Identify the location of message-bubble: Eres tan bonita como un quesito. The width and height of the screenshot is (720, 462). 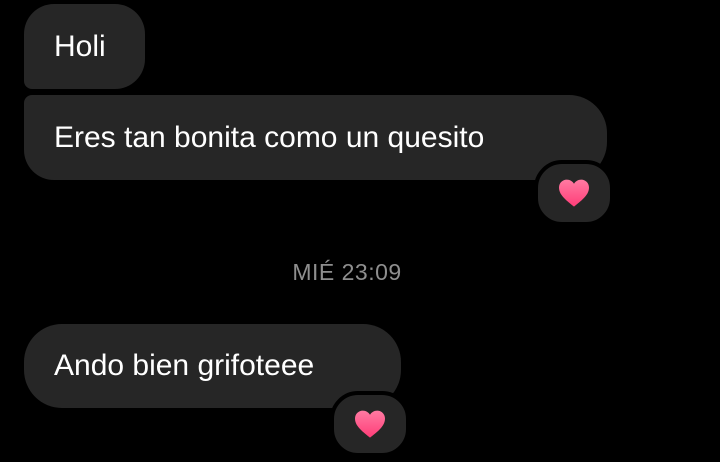
(315, 137).